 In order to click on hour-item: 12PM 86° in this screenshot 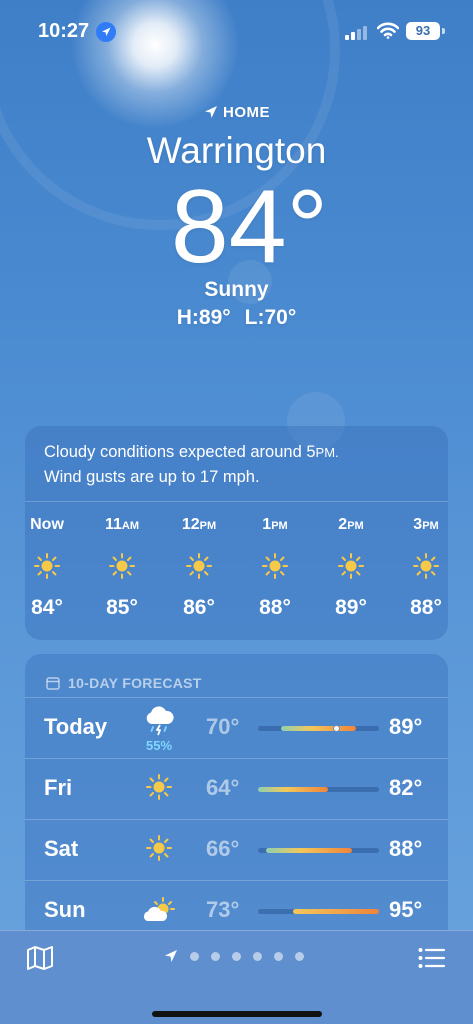, I will do `click(199, 568)`.